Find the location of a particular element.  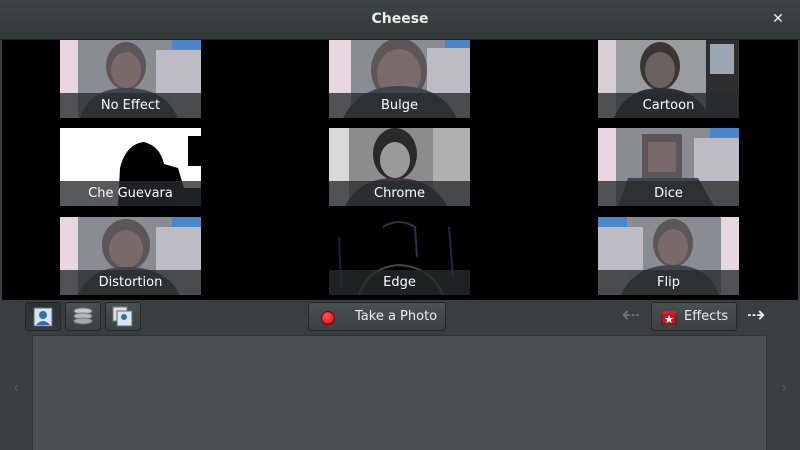

video-mode-button is located at coordinates (123, 316).